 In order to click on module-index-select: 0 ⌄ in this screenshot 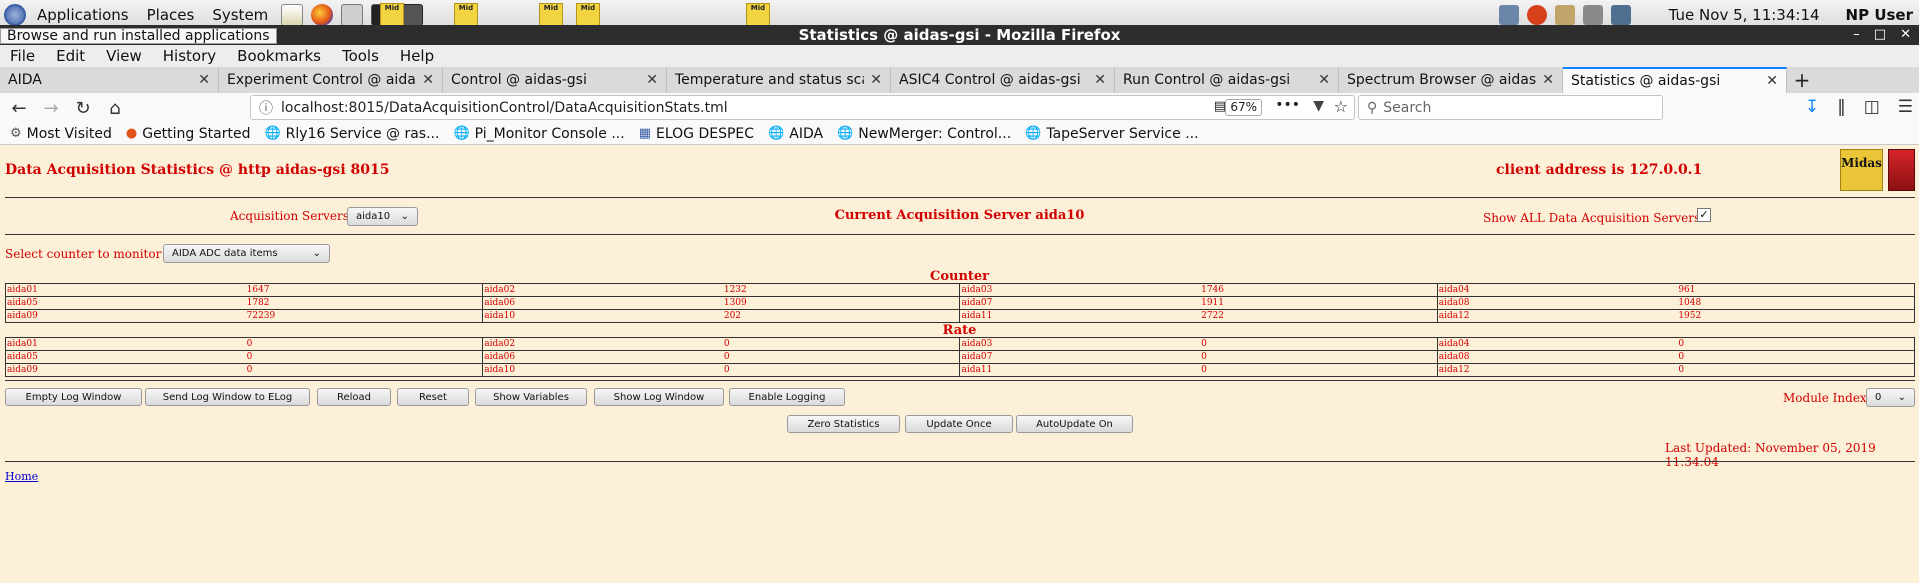, I will do `click(1890, 397)`.